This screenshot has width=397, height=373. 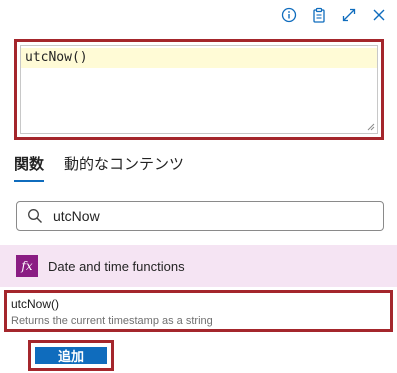 What do you see at coordinates (289, 15) in the screenshot?
I see `info-icon` at bounding box center [289, 15].